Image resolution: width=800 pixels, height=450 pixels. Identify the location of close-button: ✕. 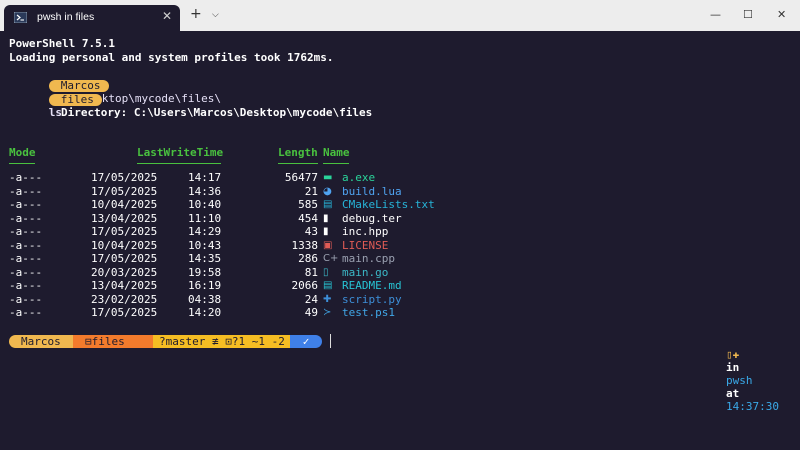
(781, 14).